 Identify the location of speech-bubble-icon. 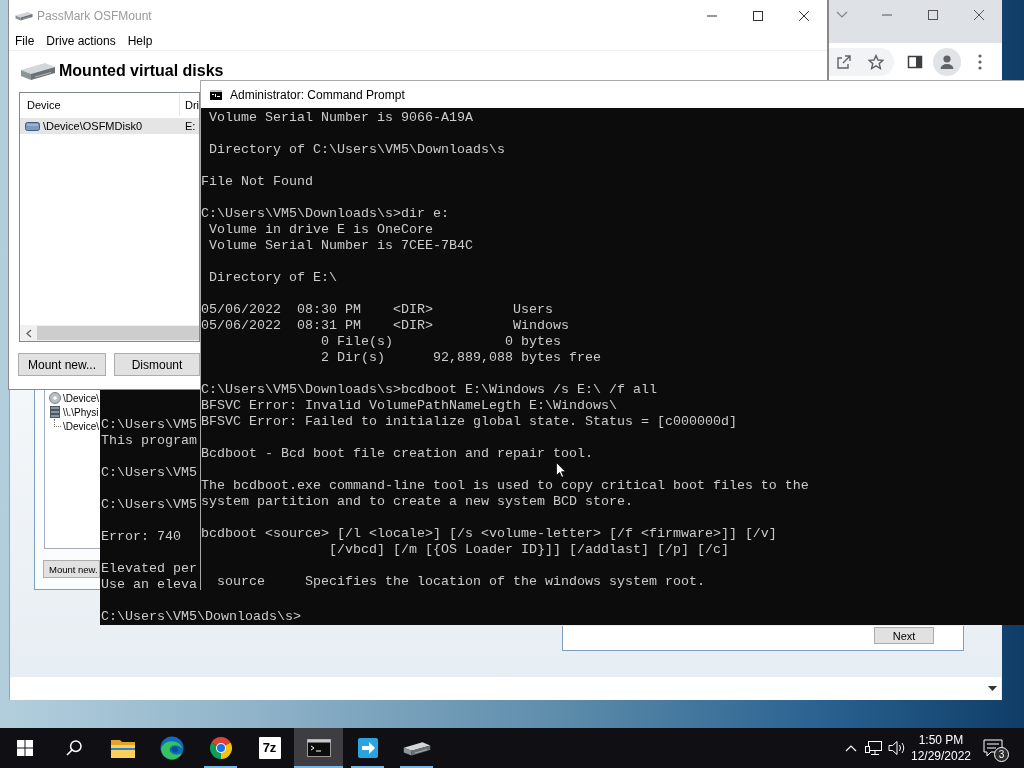
(993, 748).